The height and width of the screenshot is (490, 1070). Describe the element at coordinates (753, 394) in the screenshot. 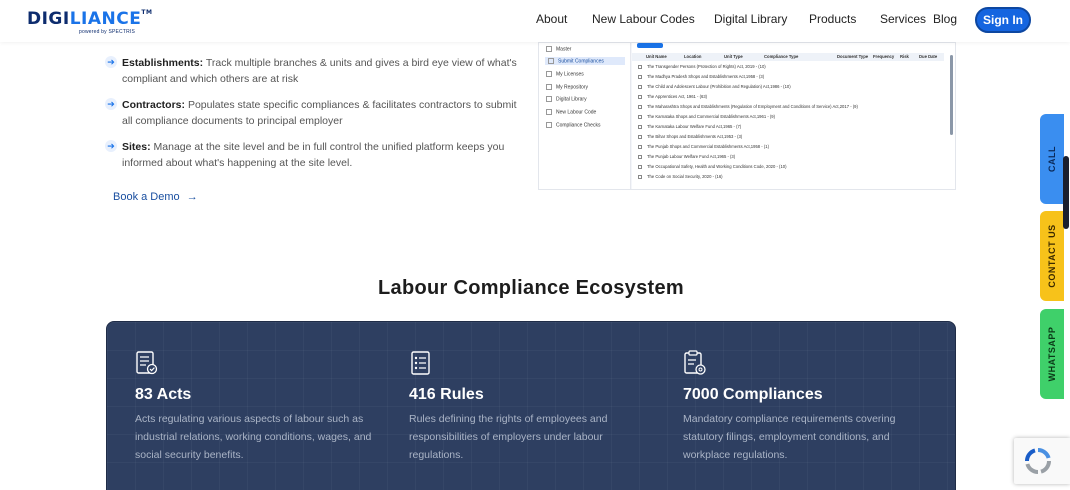

I see `stat-title: 7000 Compliances` at that location.